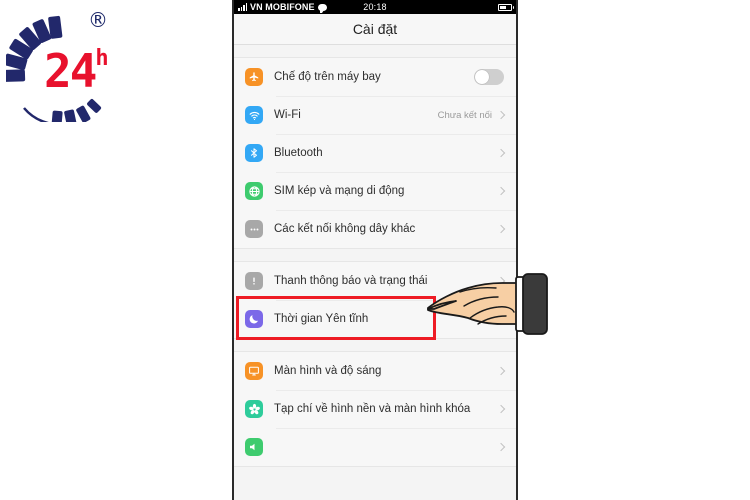  I want to click on settings-row-sound-cutoff, so click(375, 447).